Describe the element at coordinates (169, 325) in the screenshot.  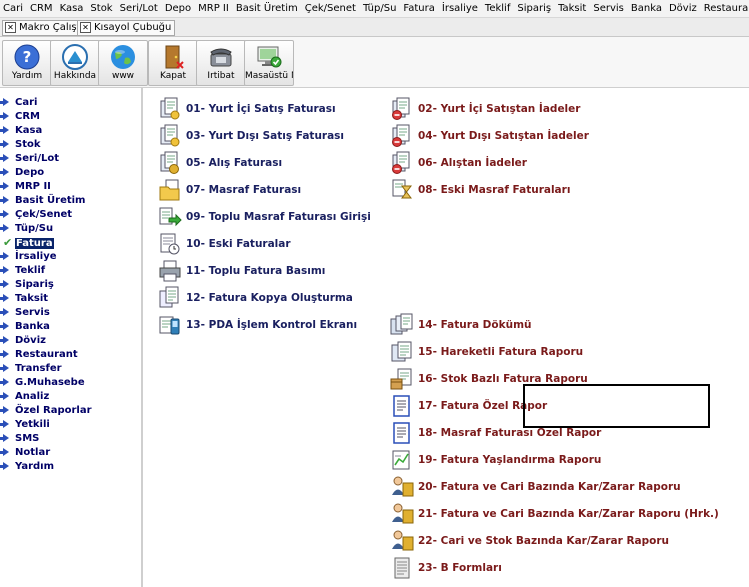
I see `pda-icon` at that location.